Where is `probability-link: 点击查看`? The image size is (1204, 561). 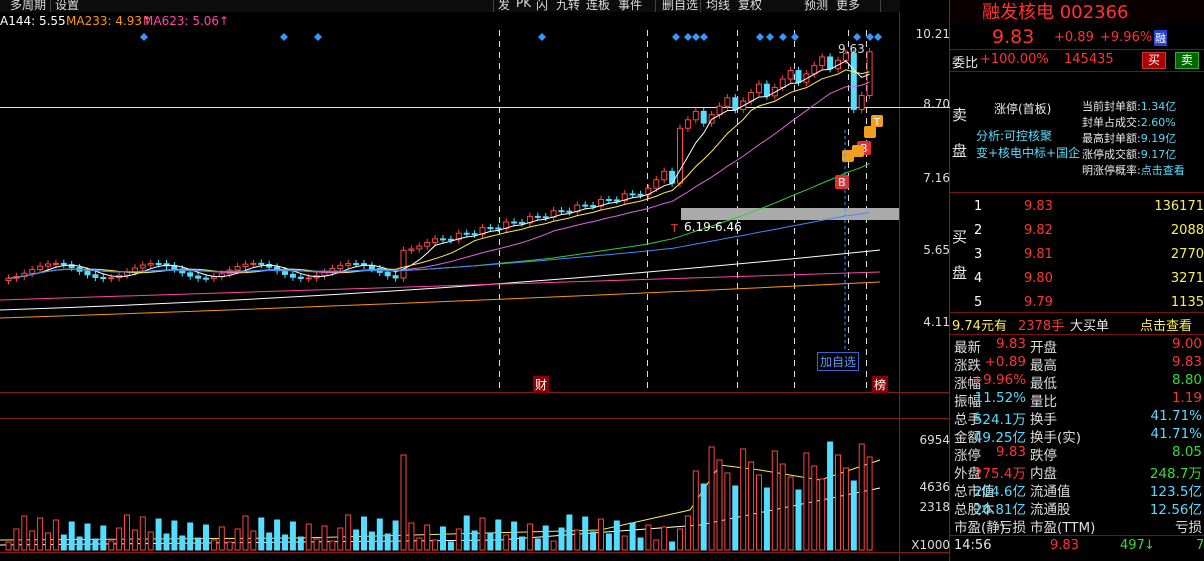 probability-link: 点击查看 is located at coordinates (1163, 170).